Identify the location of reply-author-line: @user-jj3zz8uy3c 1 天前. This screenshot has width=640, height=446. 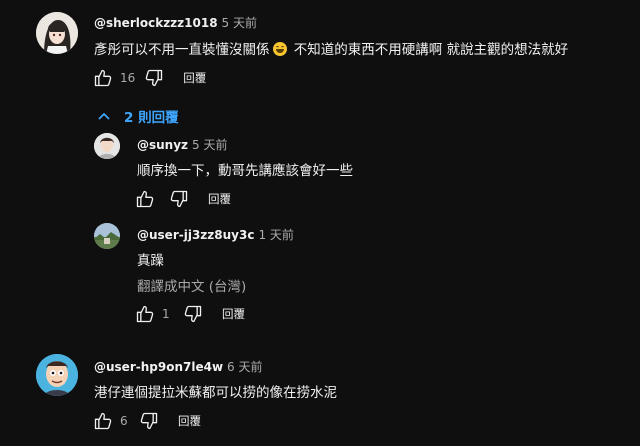
(215, 234).